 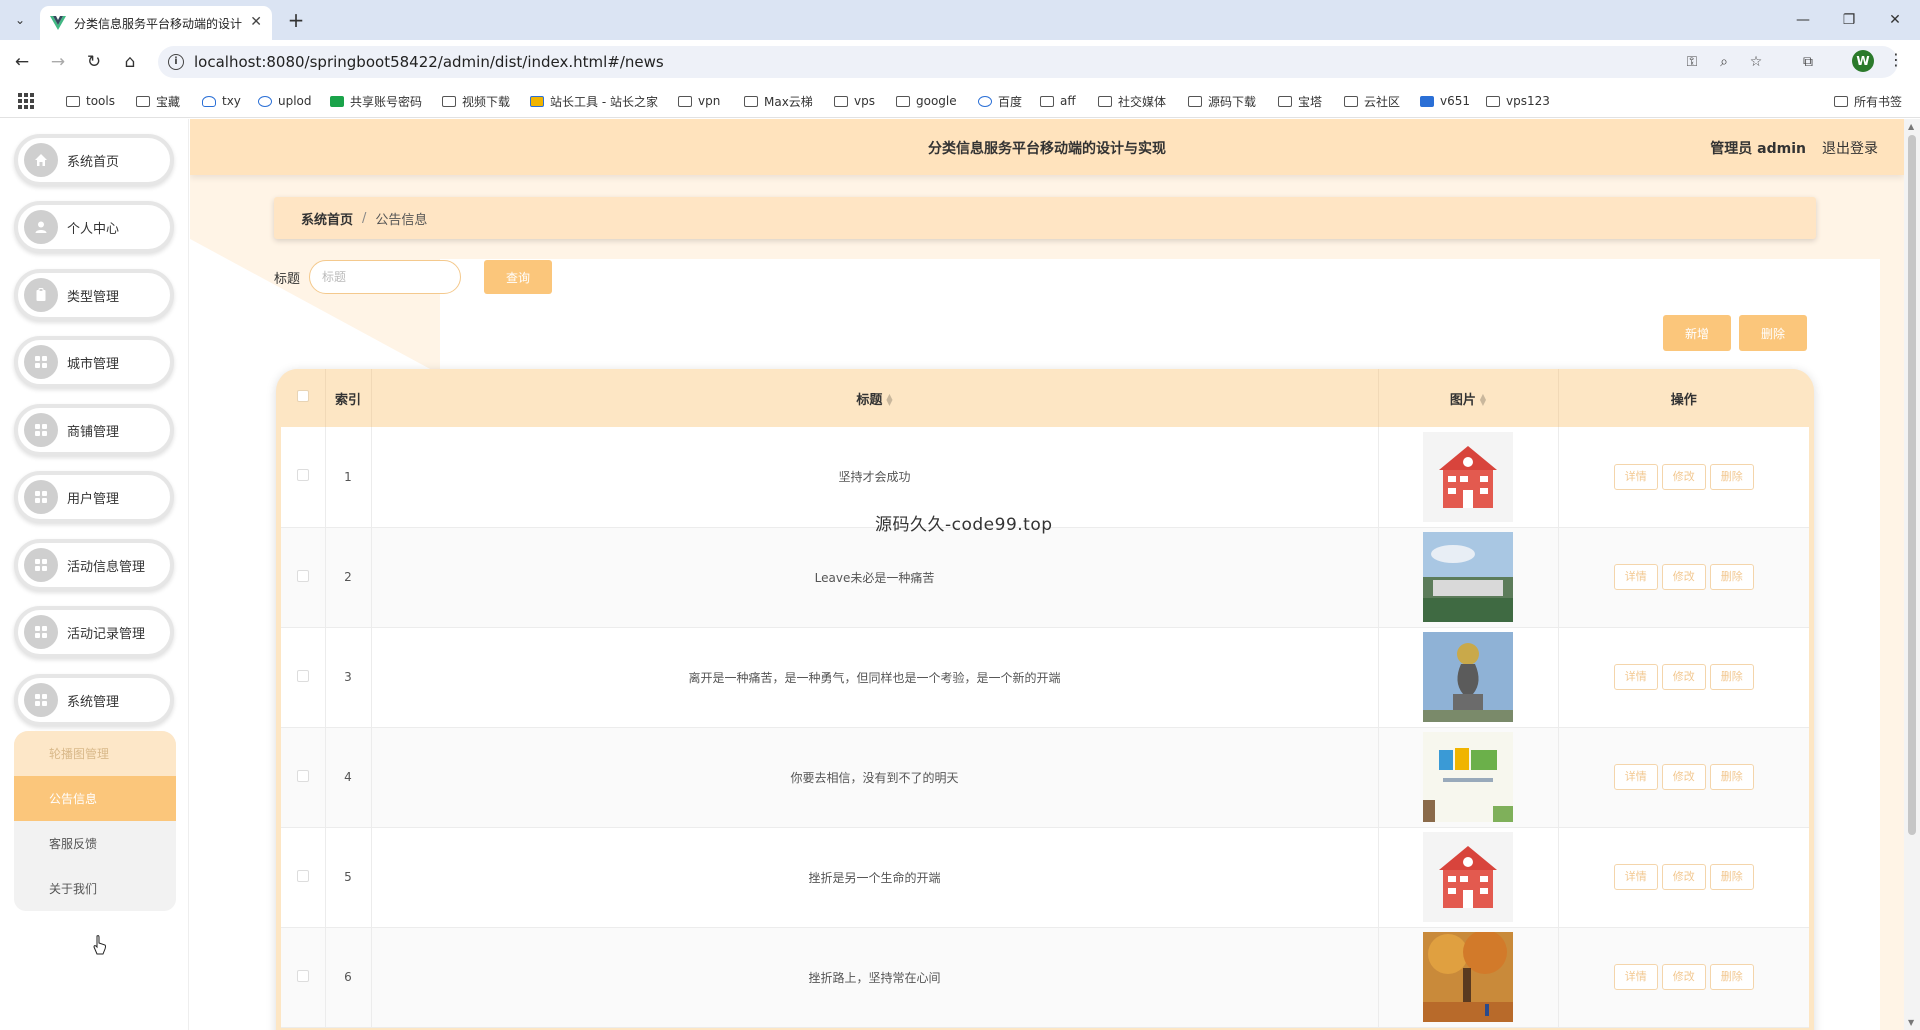 What do you see at coordinates (1467, 398) in the screenshot?
I see `column-image: 图片 ▲ ▼` at bounding box center [1467, 398].